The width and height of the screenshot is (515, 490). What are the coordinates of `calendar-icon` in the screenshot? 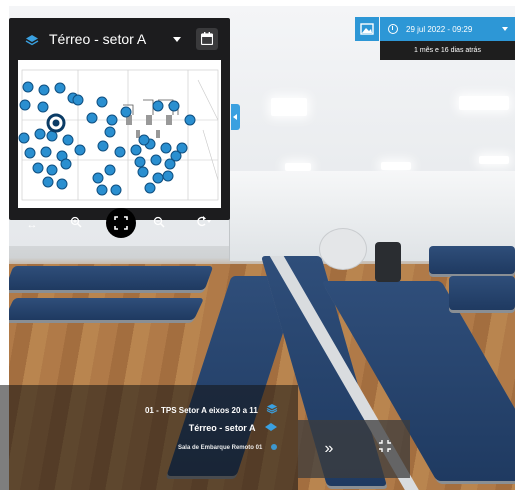 It's located at (207, 38).